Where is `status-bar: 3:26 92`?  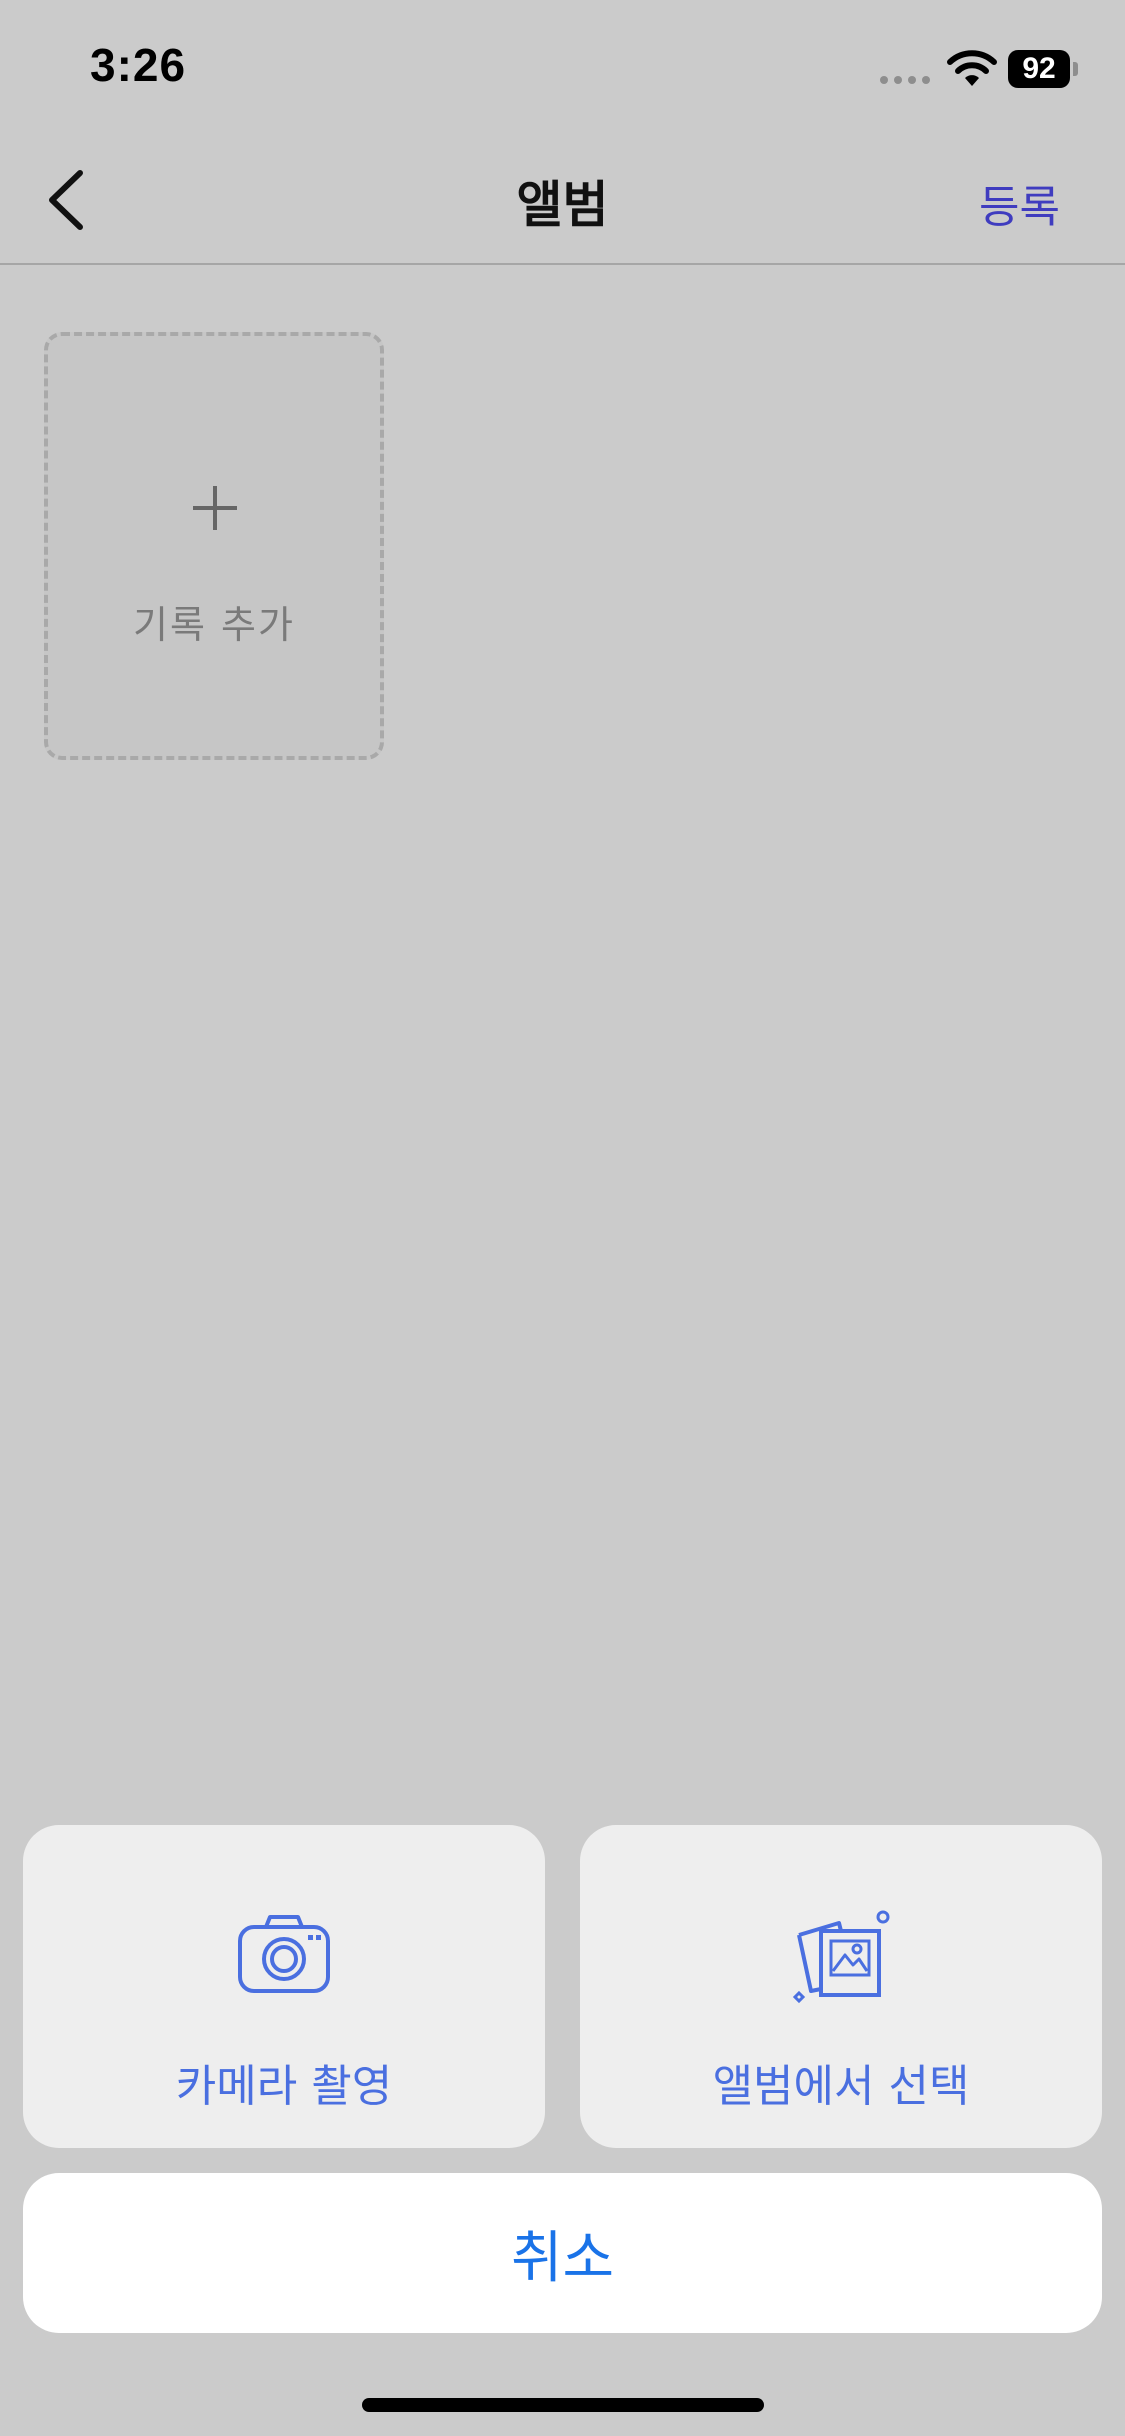 status-bar: 3:26 92 is located at coordinates (562, 67).